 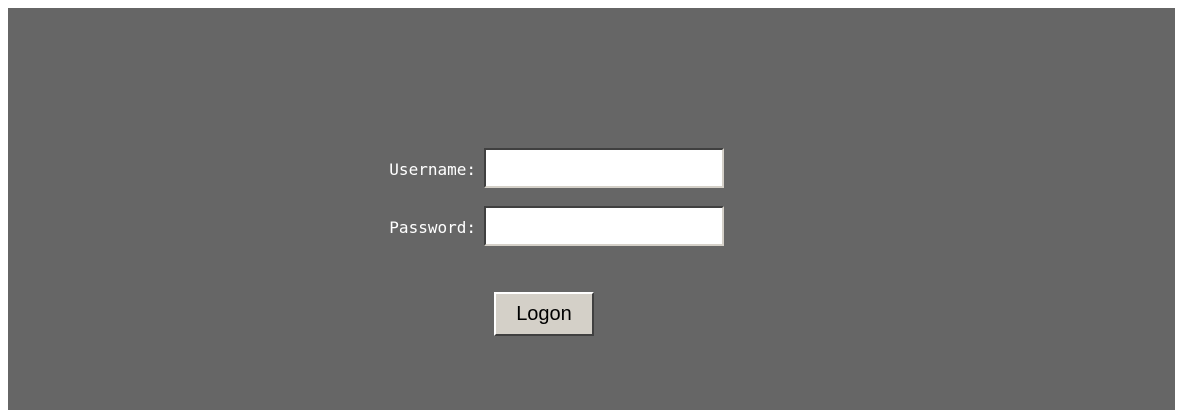 What do you see at coordinates (432, 169) in the screenshot?
I see `username-label: Username:` at bounding box center [432, 169].